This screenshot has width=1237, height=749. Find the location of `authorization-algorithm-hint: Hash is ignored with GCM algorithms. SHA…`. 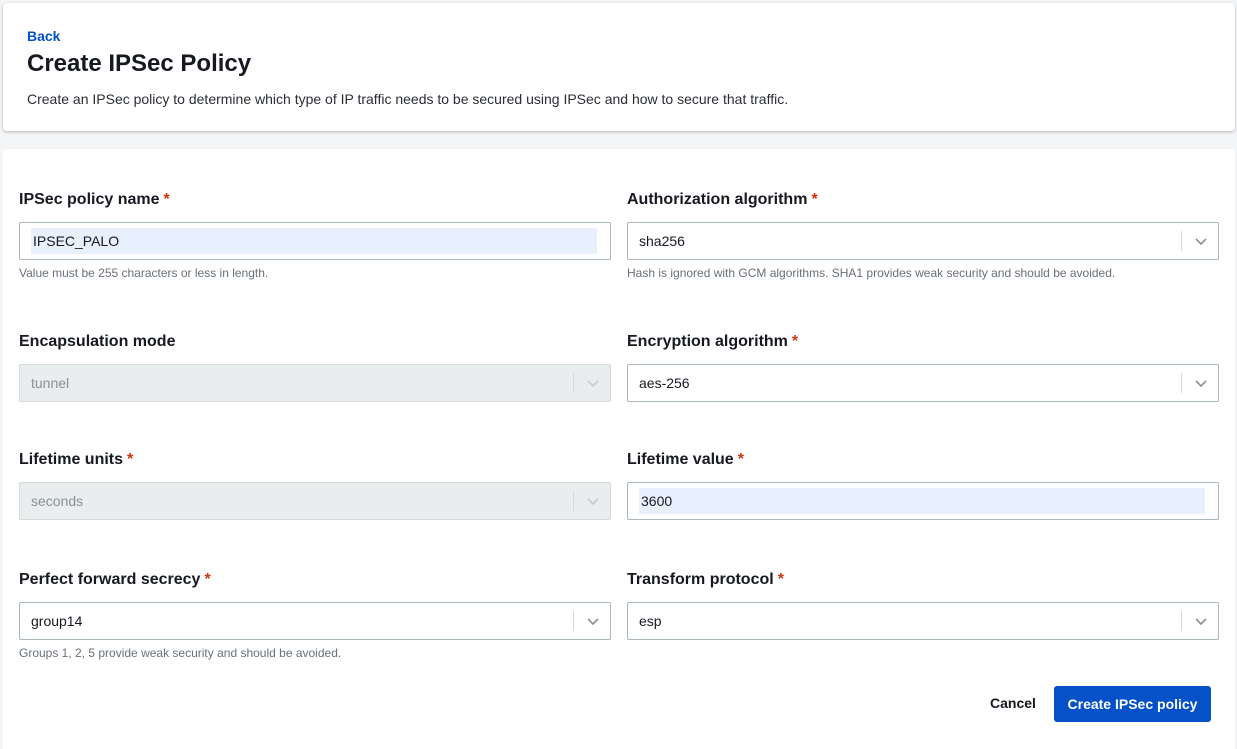

authorization-algorithm-hint: Hash is ignored with GCM algorithms. SHA… is located at coordinates (871, 273).